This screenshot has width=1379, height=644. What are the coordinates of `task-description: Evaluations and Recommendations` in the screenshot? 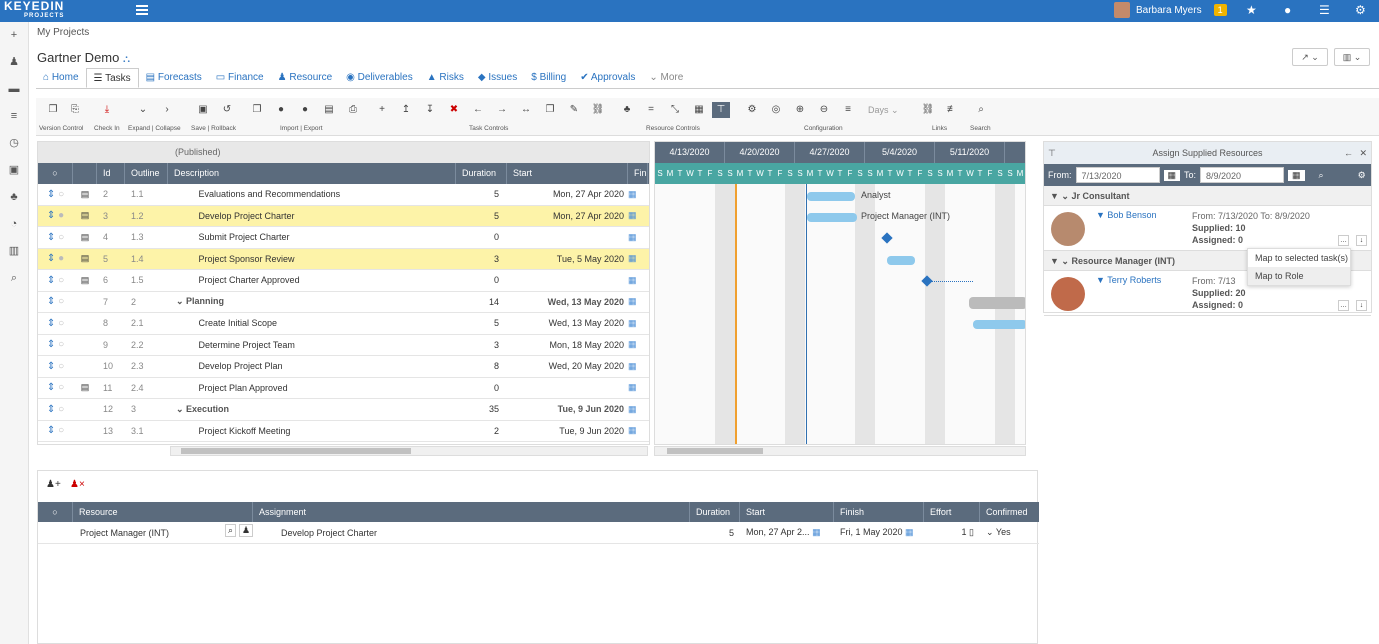 It's located at (312, 194).